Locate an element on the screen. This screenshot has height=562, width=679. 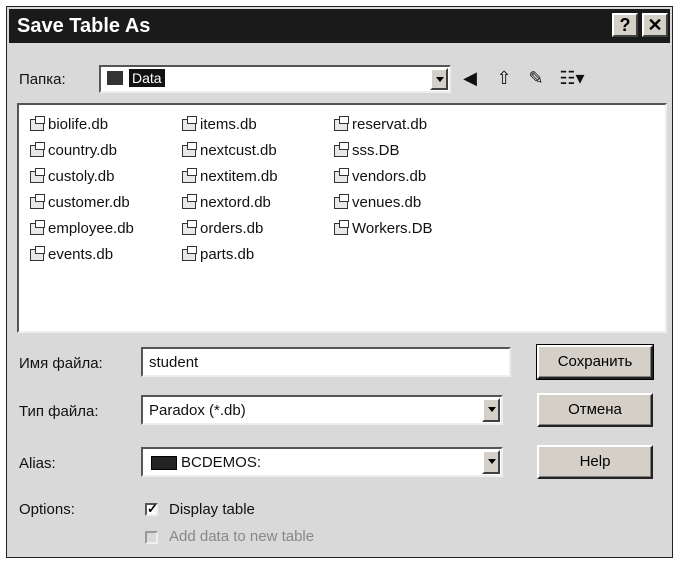
filename-input: student is located at coordinates (326, 362).